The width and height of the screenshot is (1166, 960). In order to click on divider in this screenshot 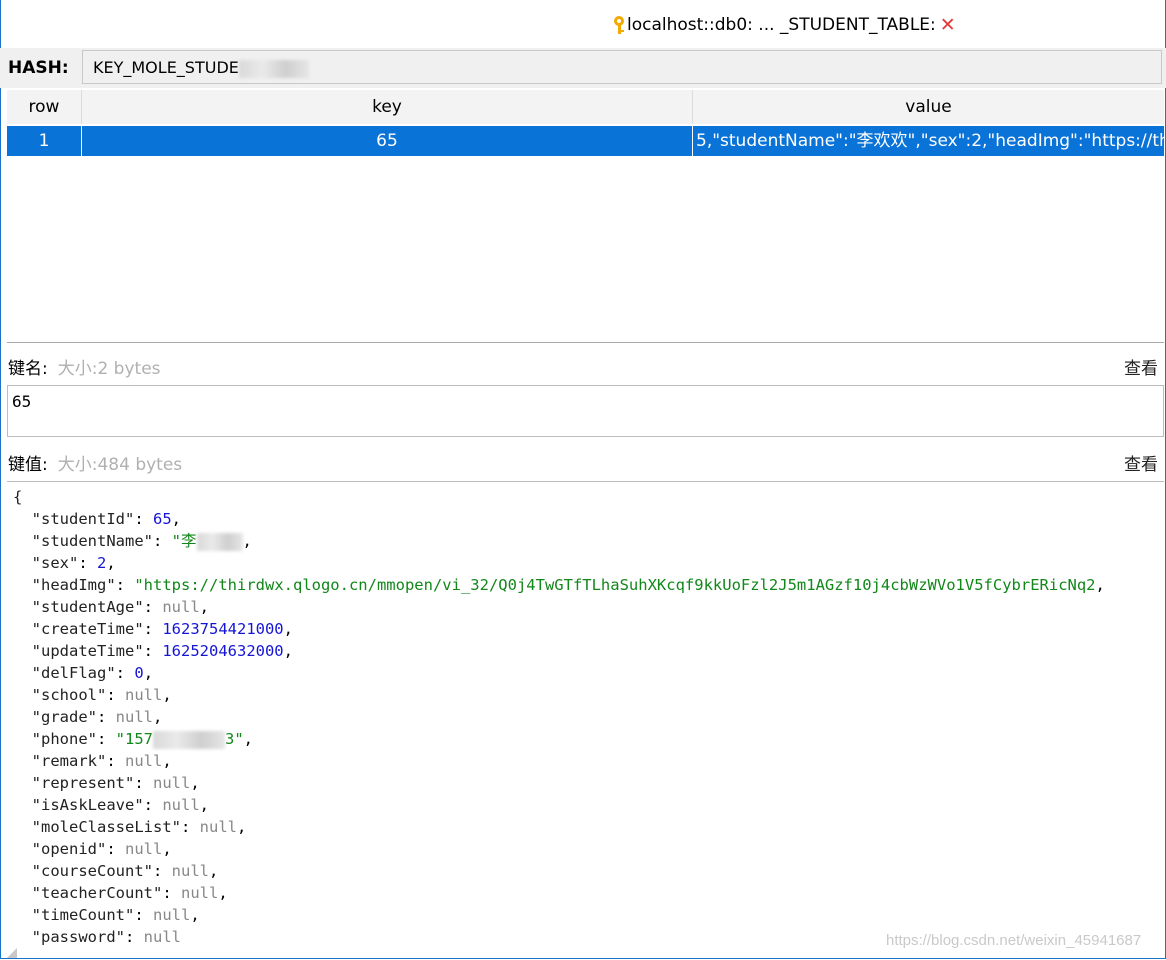, I will do `click(585, 342)`.